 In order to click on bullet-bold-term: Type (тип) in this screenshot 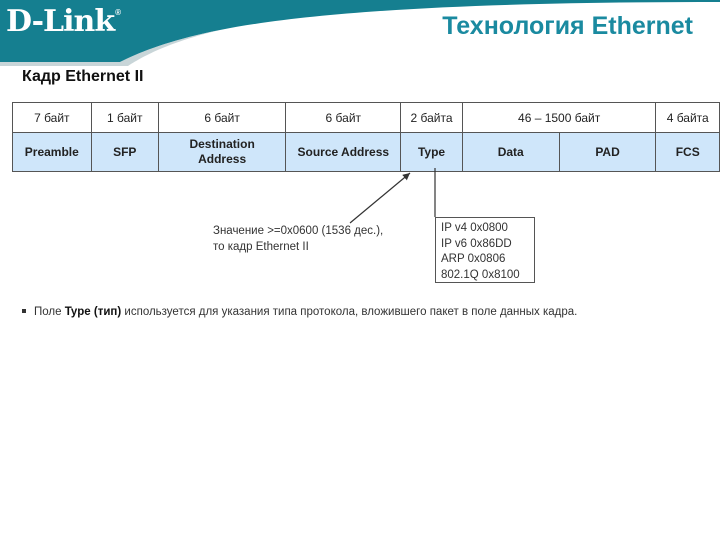, I will do `click(93, 312)`.